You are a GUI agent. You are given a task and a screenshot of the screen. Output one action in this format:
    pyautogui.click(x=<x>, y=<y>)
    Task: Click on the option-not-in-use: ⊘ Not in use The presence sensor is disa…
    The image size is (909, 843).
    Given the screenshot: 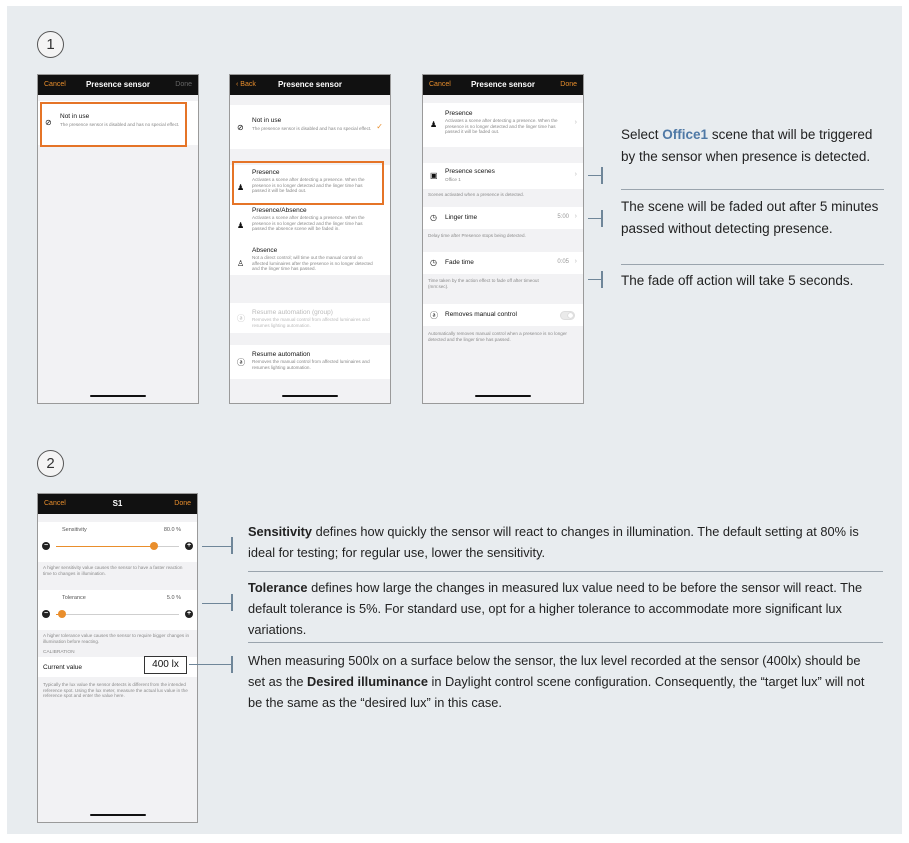 What is the action you would take?
    pyautogui.click(x=310, y=127)
    